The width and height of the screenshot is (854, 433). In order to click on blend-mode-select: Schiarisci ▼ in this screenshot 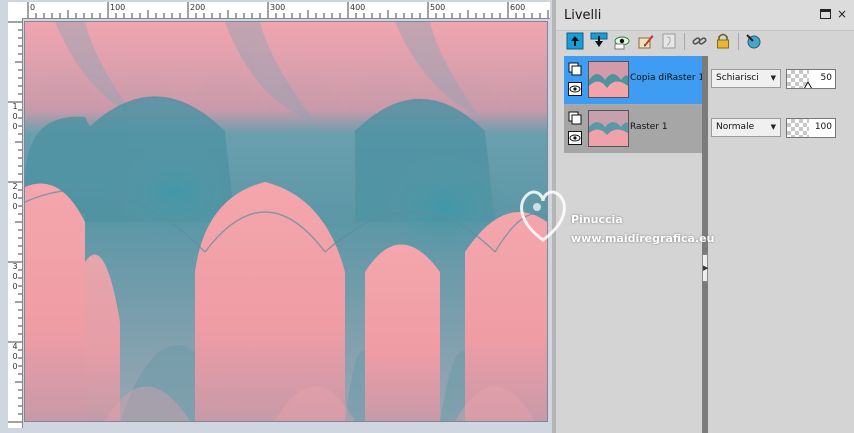, I will do `click(746, 78)`.